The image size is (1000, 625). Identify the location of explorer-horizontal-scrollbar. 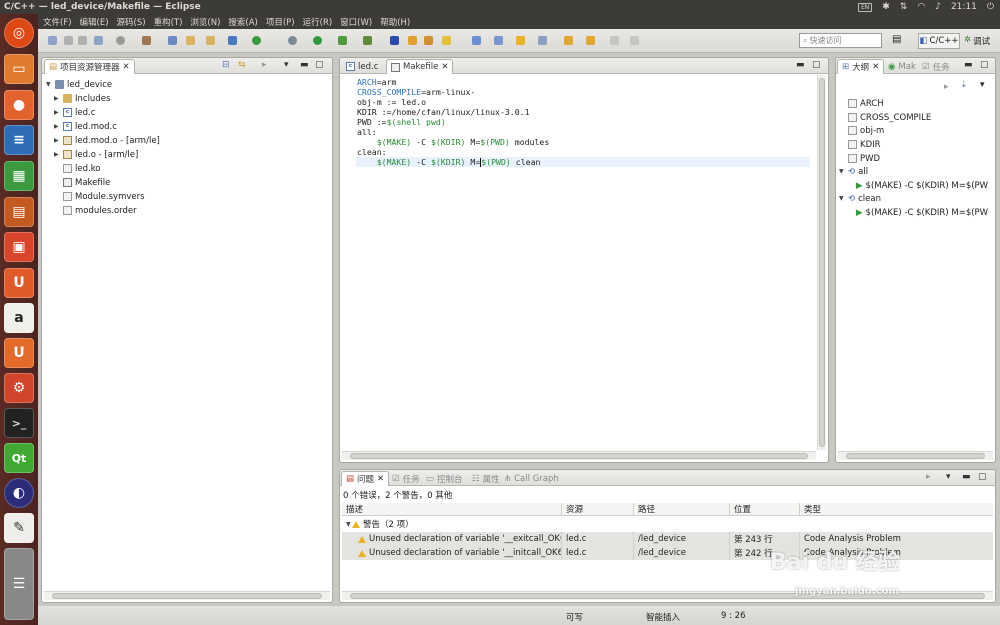
(187, 595).